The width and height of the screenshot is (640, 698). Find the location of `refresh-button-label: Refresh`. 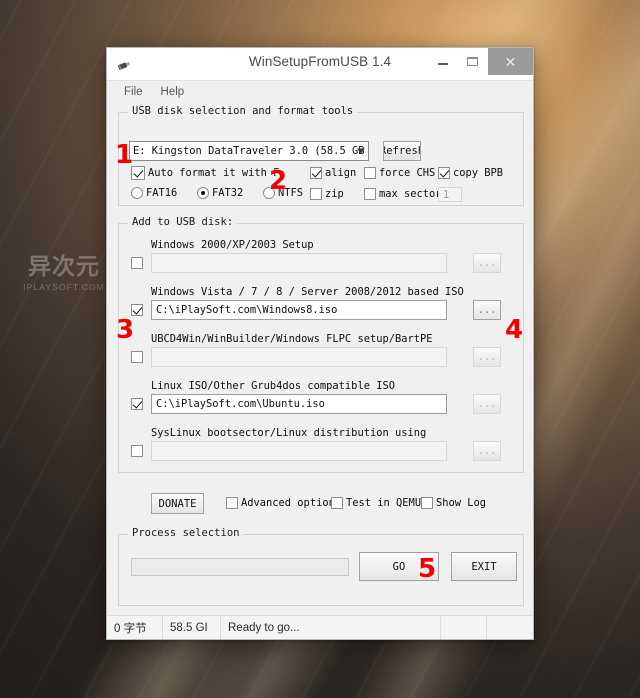

refresh-button-label: Refresh is located at coordinates (402, 151).